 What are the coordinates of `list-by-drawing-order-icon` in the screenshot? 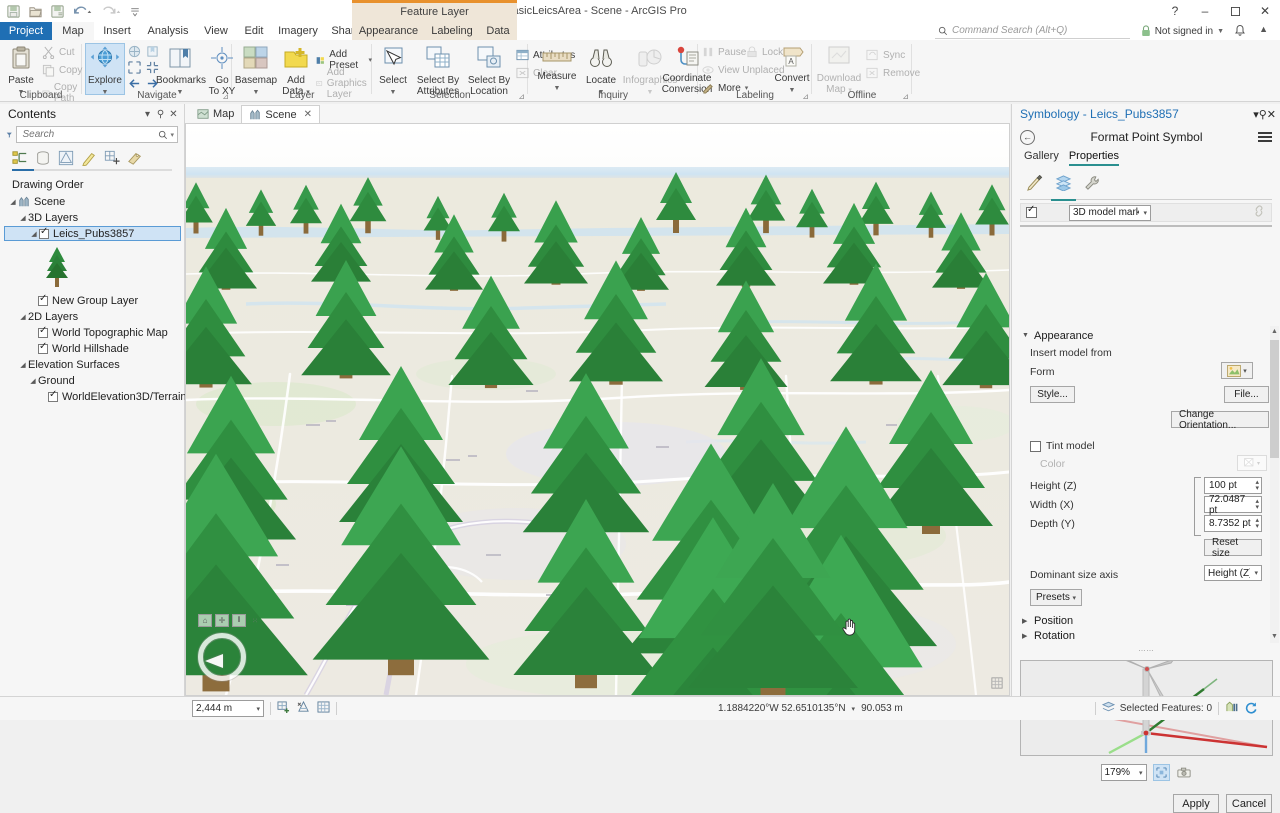 It's located at (20, 158).